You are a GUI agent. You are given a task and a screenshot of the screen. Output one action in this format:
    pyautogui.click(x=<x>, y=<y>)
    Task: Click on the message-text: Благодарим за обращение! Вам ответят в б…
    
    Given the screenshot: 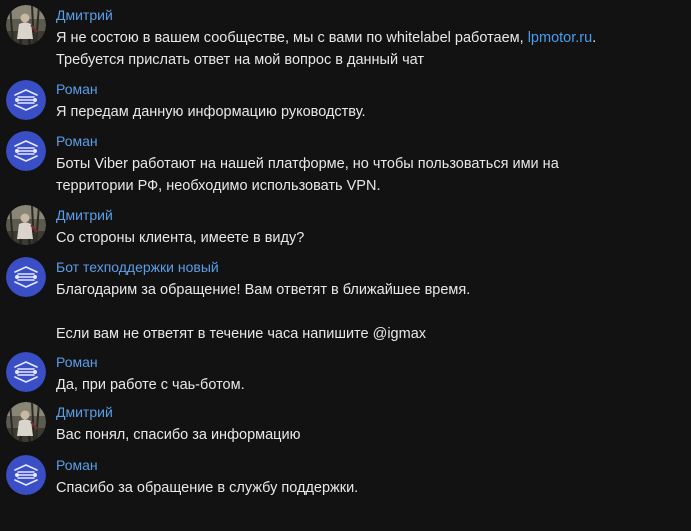 What is the action you would take?
    pyautogui.click(x=368, y=312)
    